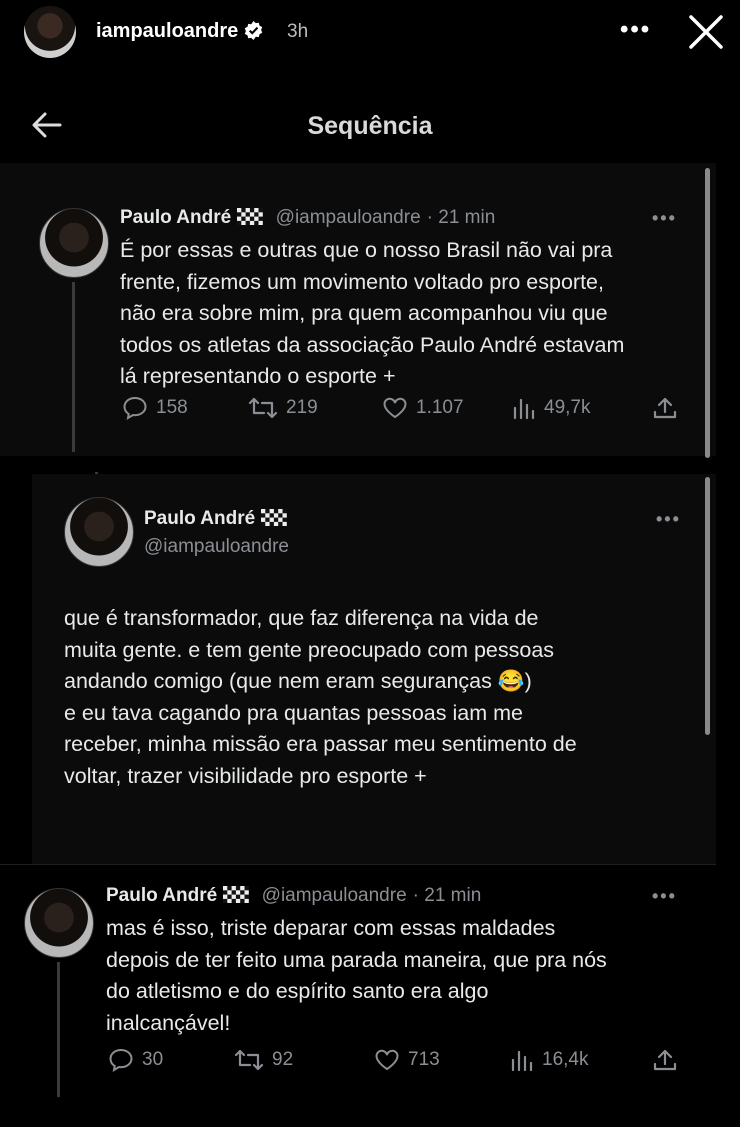  What do you see at coordinates (635, 30) in the screenshot?
I see `more-options-icon: •••` at bounding box center [635, 30].